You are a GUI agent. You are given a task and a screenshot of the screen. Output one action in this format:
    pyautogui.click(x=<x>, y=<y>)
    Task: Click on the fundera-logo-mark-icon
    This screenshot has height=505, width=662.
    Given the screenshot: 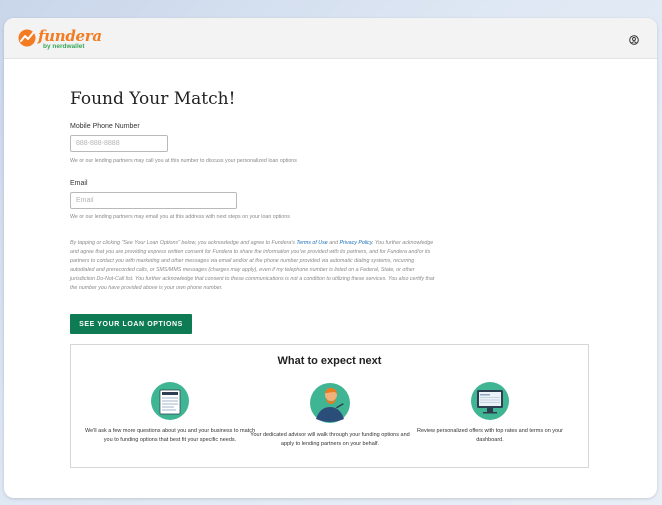 What is the action you would take?
    pyautogui.click(x=27, y=38)
    